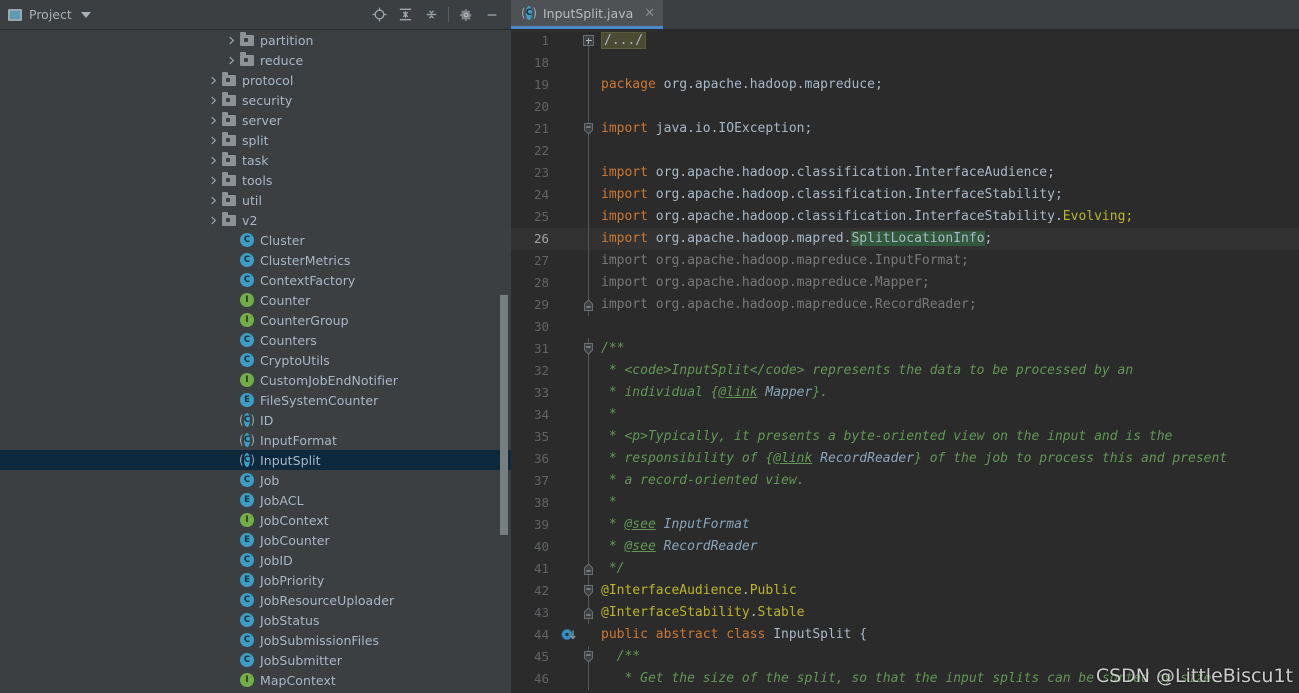 This screenshot has width=1299, height=693. I want to click on code-line-22: 22, so click(905, 151).